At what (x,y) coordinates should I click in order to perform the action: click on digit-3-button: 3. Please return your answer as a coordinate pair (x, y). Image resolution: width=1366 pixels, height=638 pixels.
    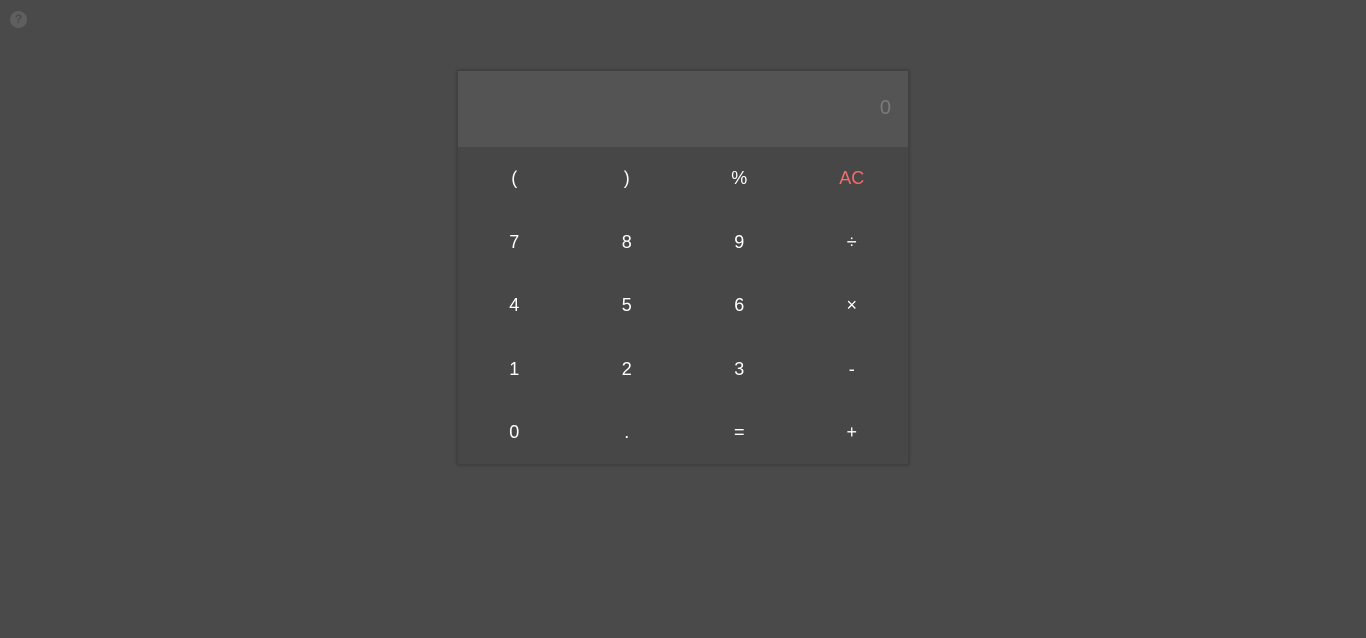
    Looking at the image, I should click on (739, 370).